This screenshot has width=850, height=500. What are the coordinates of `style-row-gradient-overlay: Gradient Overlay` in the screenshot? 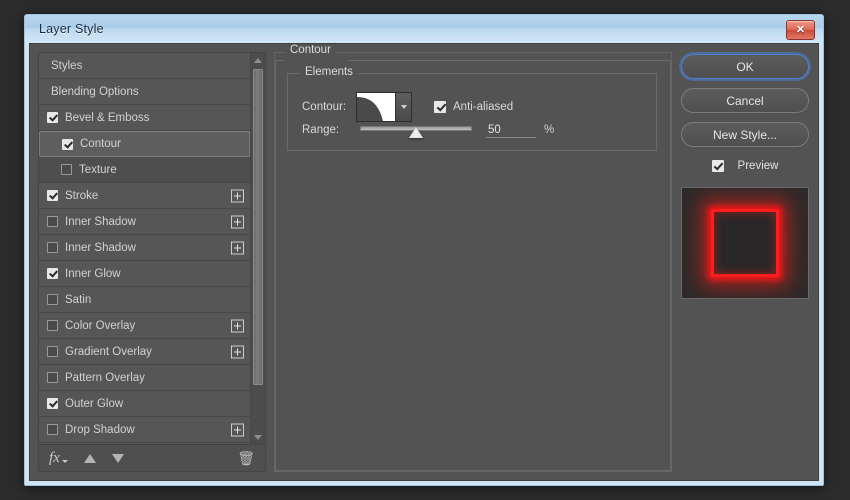 It's located at (144, 352).